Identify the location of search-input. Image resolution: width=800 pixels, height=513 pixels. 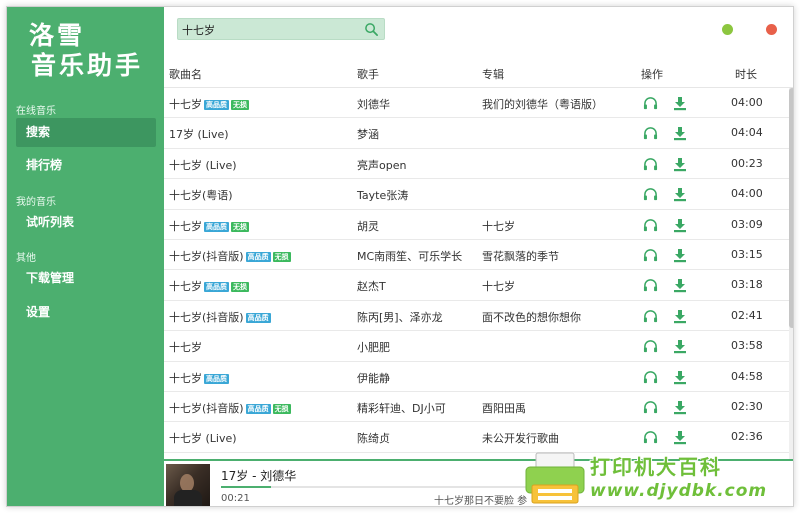
(269, 29).